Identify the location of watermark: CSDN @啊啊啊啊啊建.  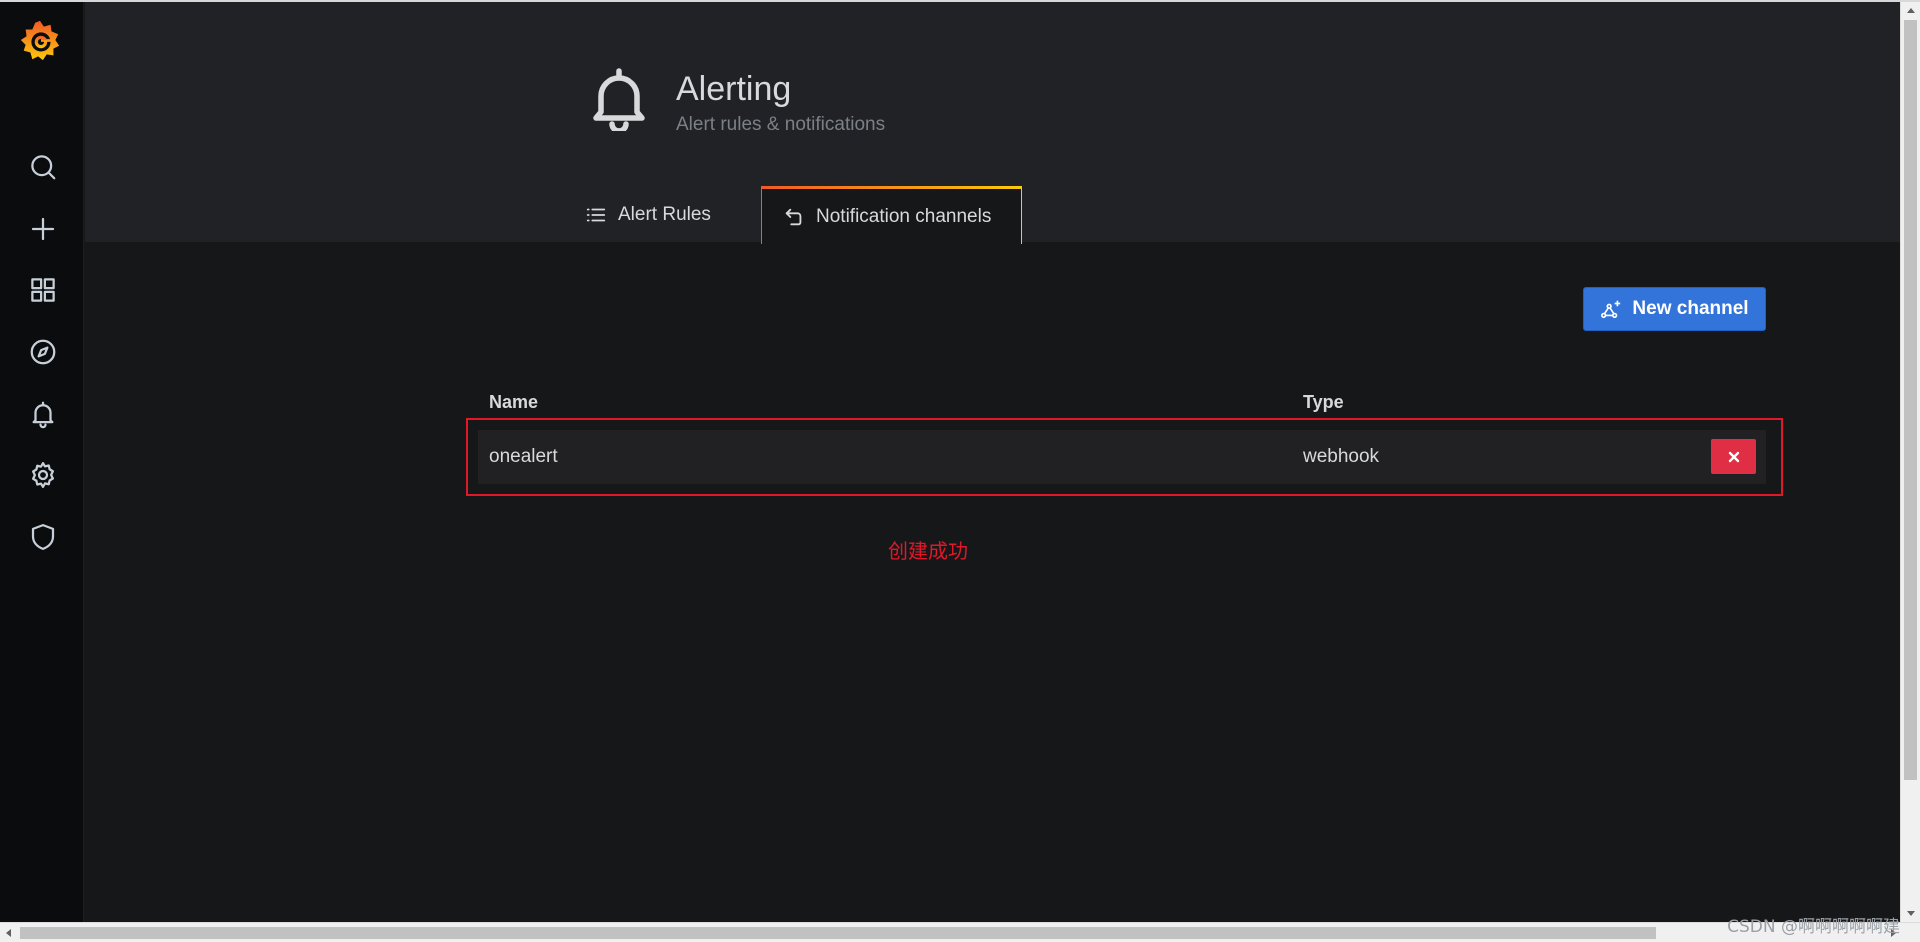
(1813, 927).